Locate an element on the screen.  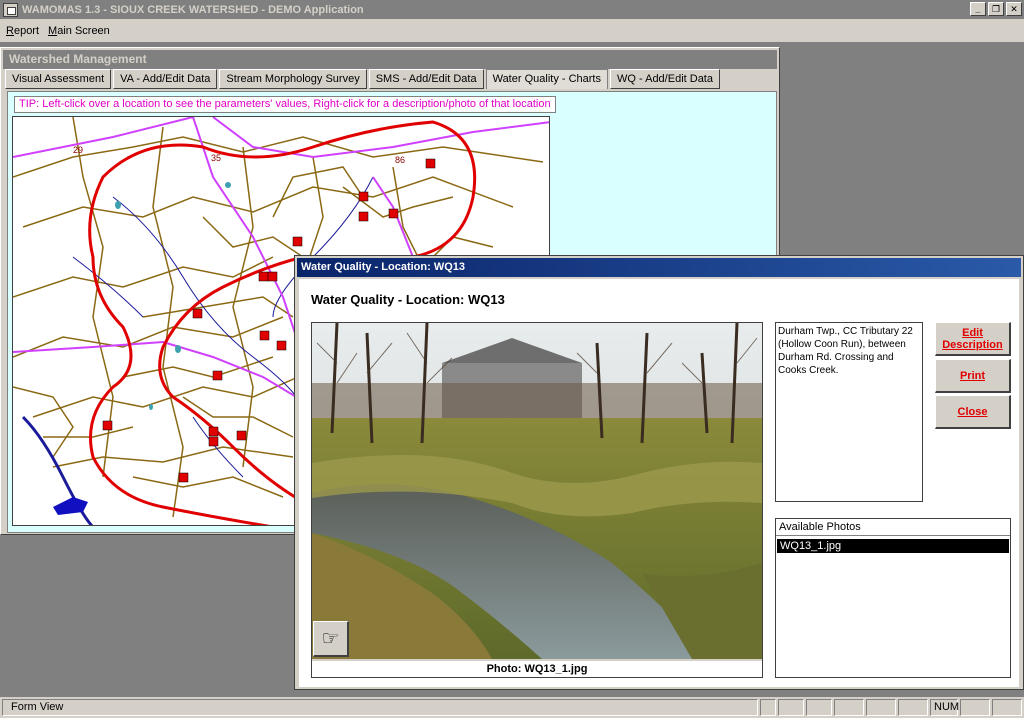
window-controls: _ ❐ ✕ is located at coordinates (995, 9).